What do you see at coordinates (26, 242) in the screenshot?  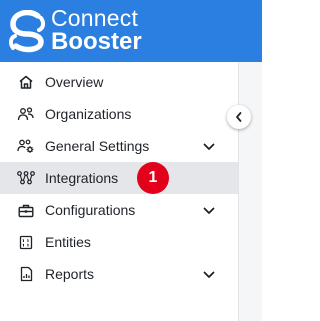 I see `entities-icon` at bounding box center [26, 242].